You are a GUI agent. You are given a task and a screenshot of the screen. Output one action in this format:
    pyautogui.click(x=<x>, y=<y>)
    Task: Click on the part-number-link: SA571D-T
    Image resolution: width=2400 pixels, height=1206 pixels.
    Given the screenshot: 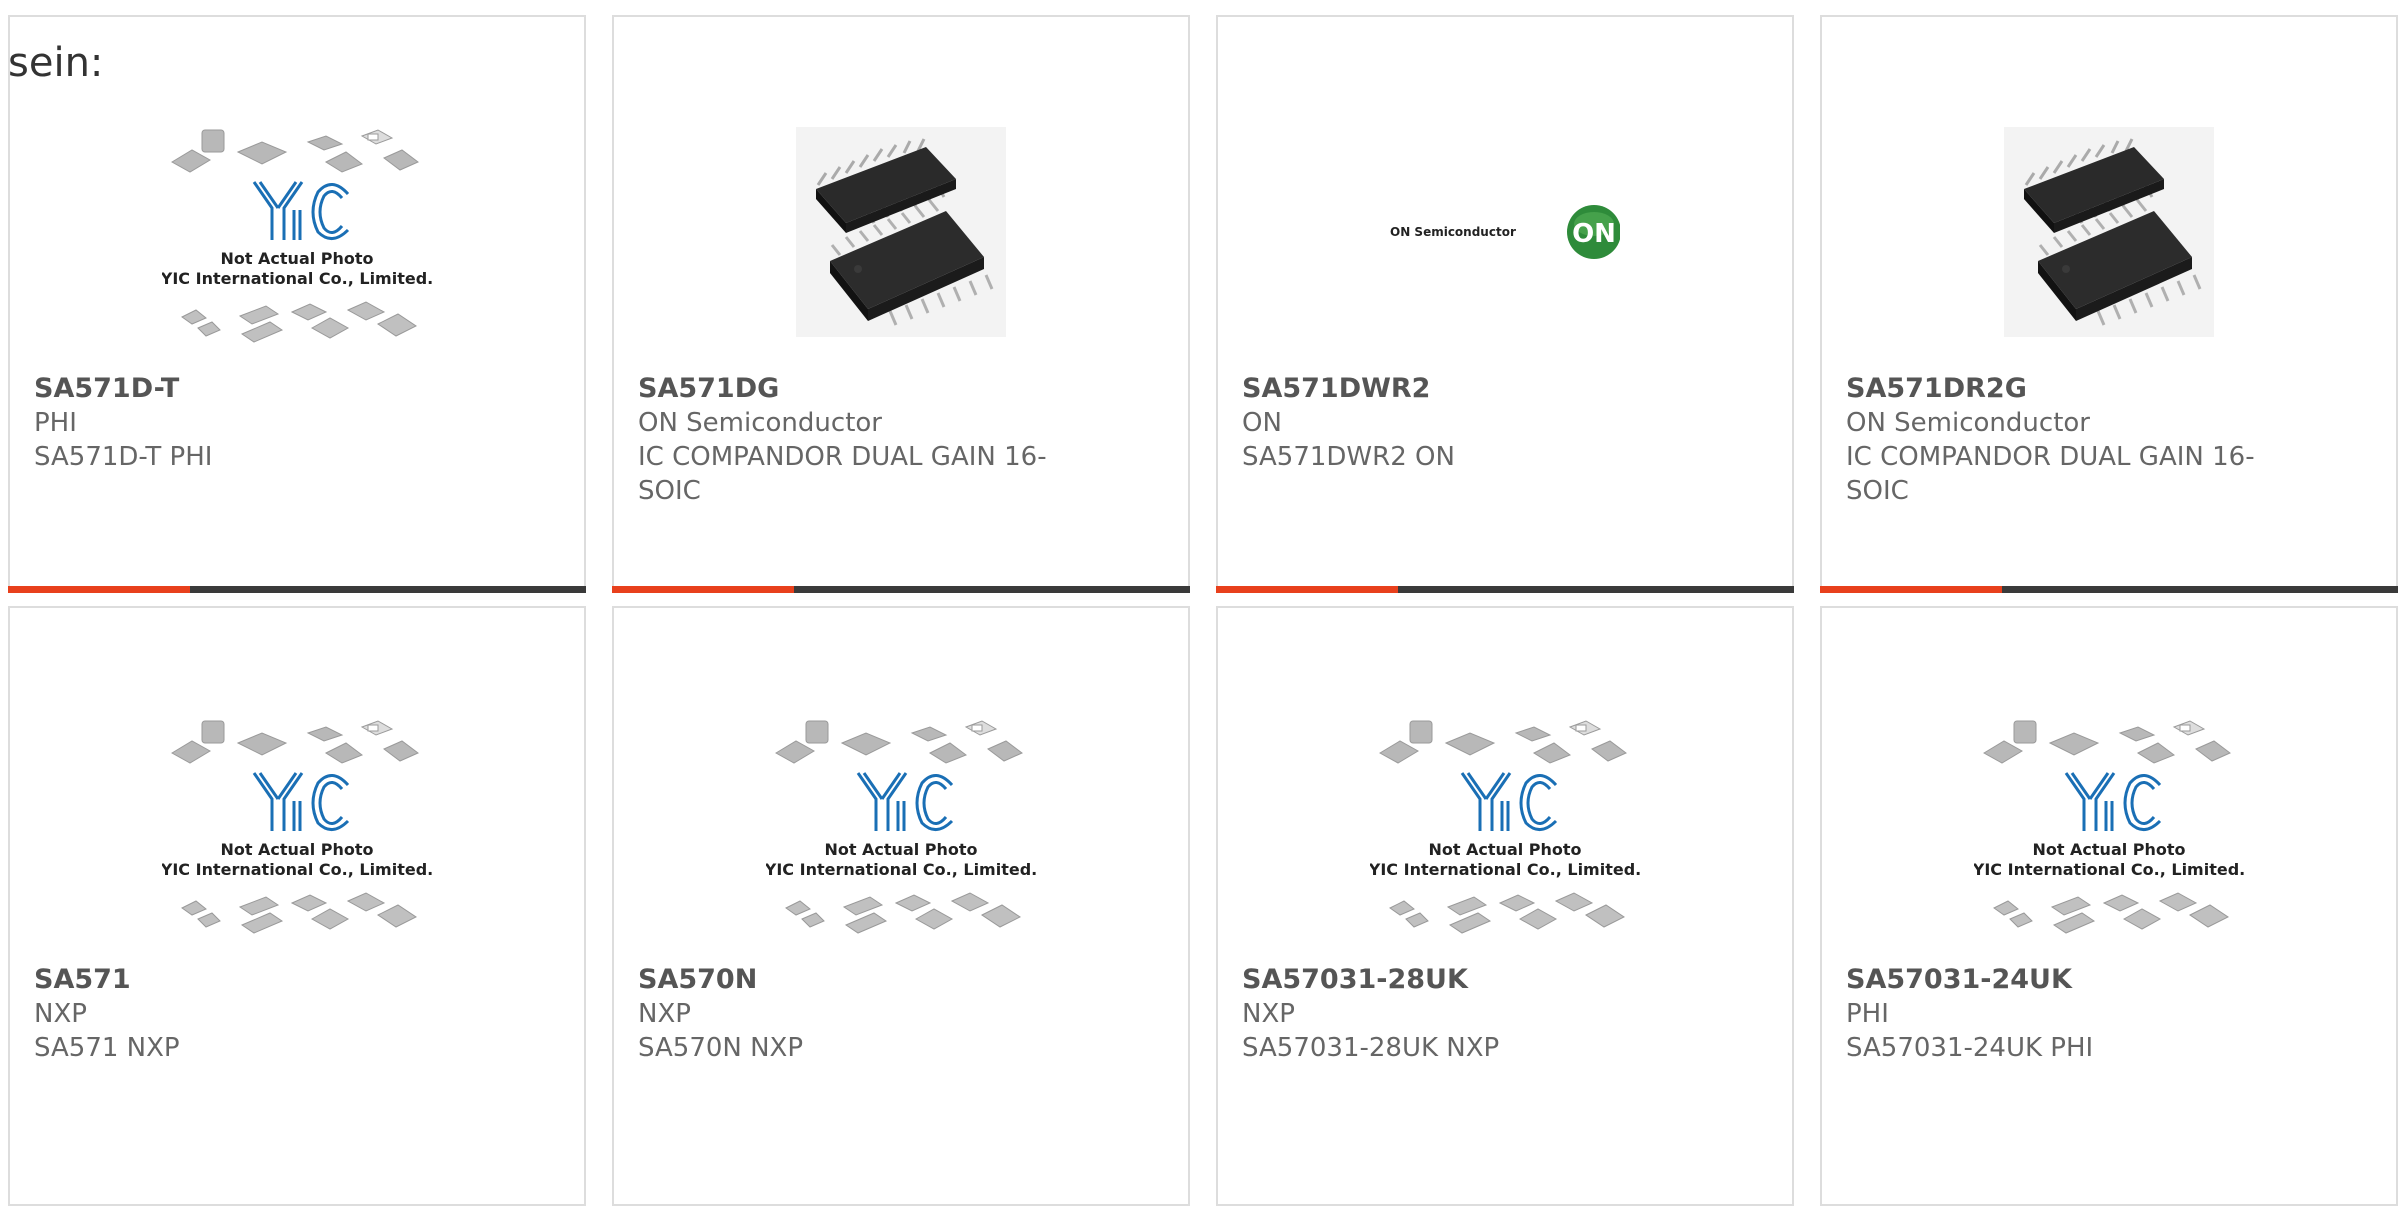 What is the action you would take?
    pyautogui.click(x=244, y=389)
    